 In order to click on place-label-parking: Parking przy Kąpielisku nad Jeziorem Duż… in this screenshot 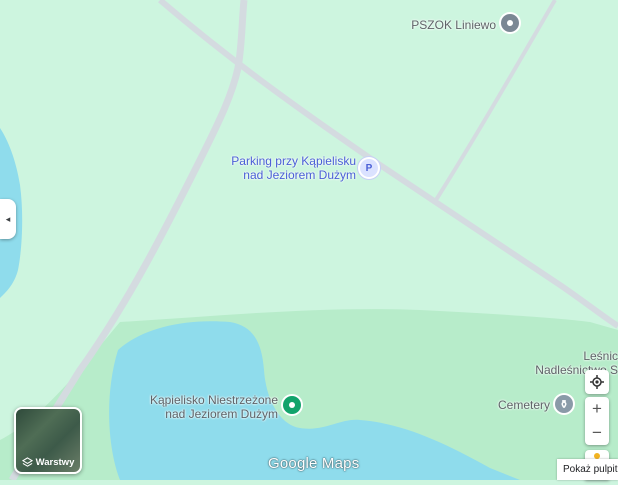, I will do `click(287, 168)`.